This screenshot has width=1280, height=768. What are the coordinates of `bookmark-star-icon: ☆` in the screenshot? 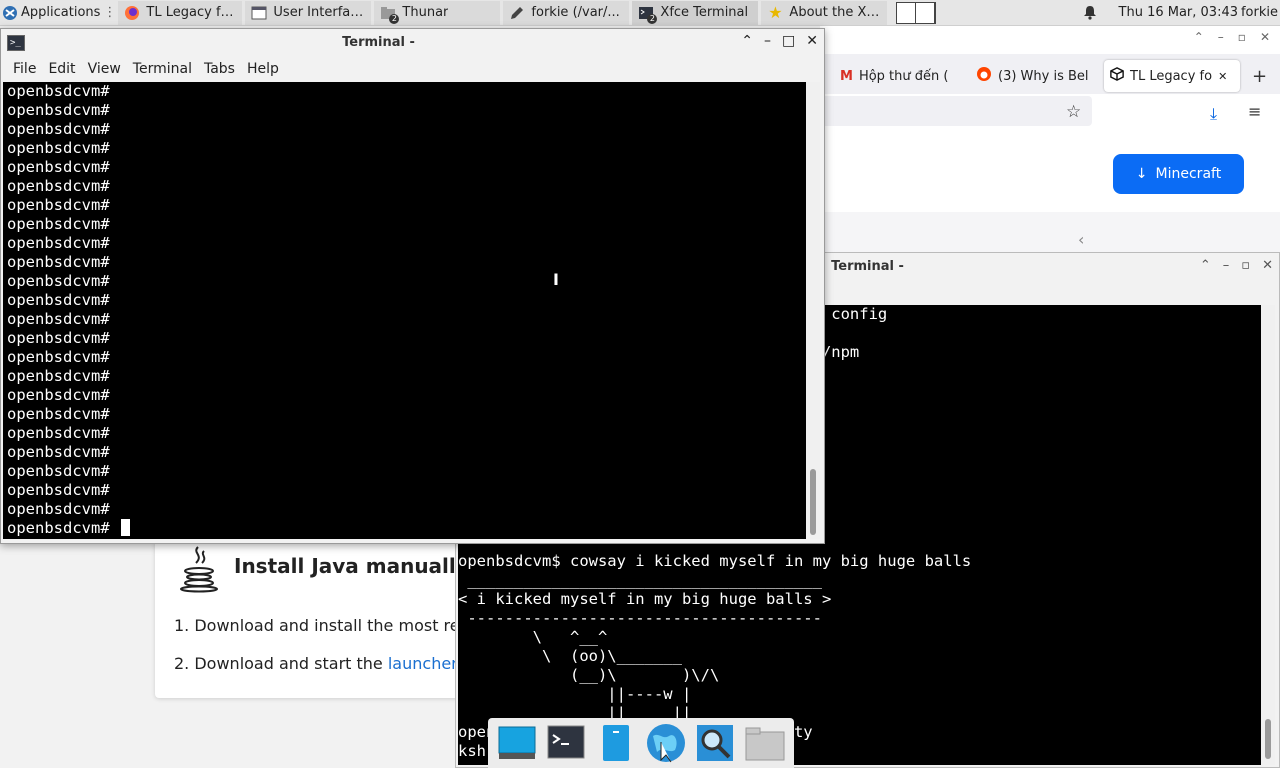 It's located at (1073, 112).